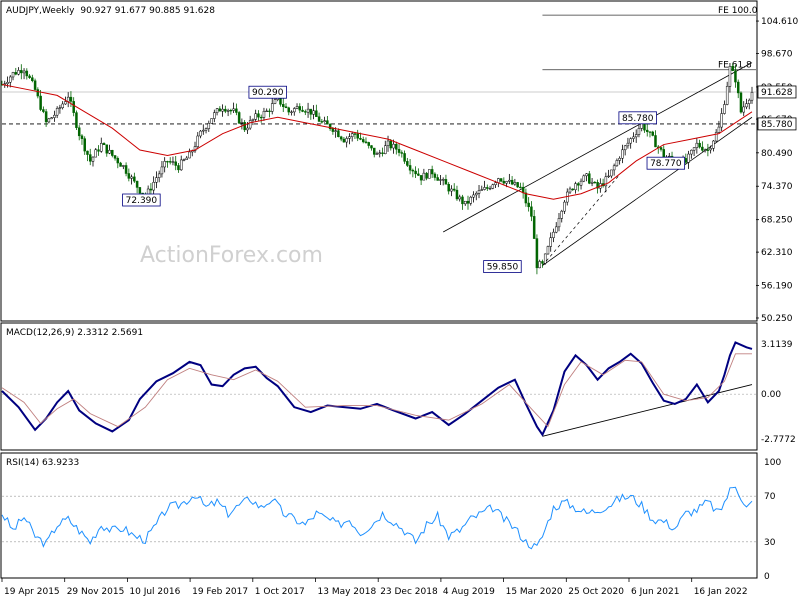 The height and width of the screenshot is (604, 800). What do you see at coordinates (777, 319) in the screenshot?
I see `price-axis-label: 50.250` at bounding box center [777, 319].